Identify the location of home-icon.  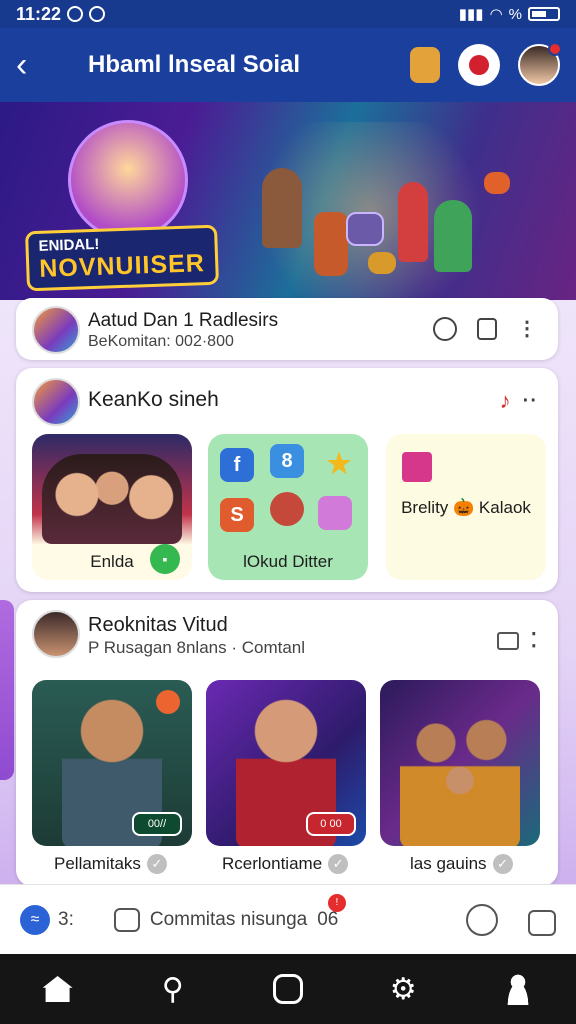
(57, 989).